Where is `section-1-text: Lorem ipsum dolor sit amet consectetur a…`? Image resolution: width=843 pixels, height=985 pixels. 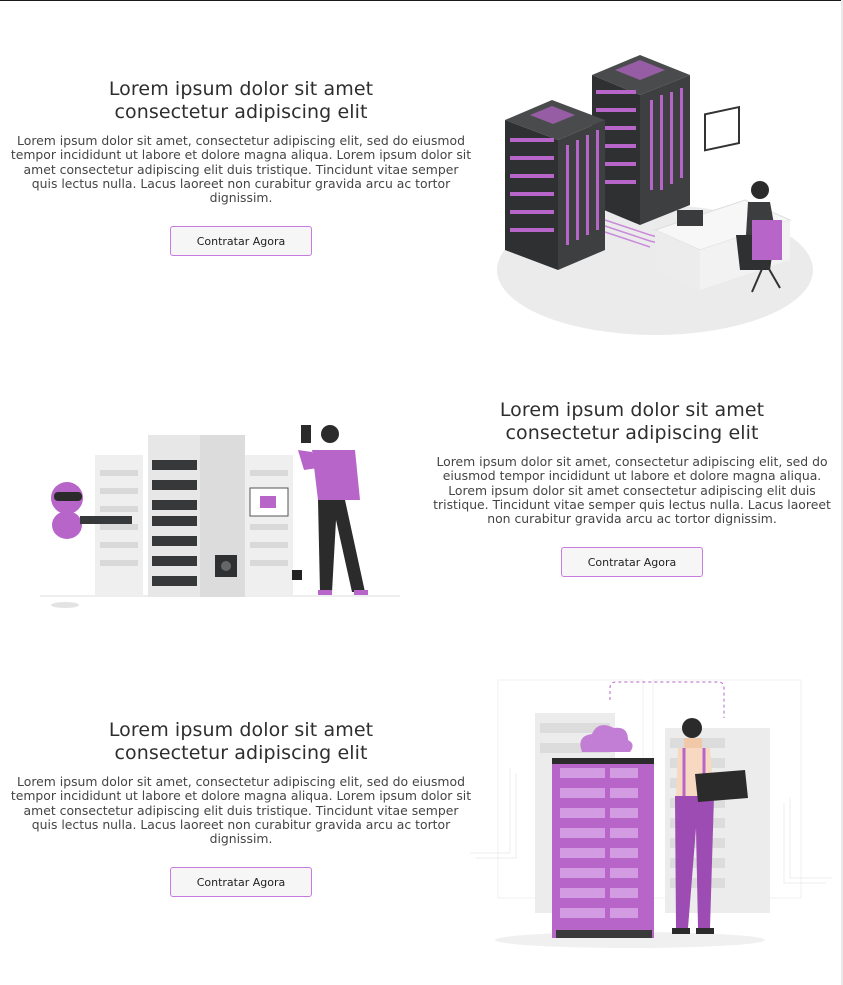 section-1-text: Lorem ipsum dolor sit amet consectetur a… is located at coordinates (241, 167).